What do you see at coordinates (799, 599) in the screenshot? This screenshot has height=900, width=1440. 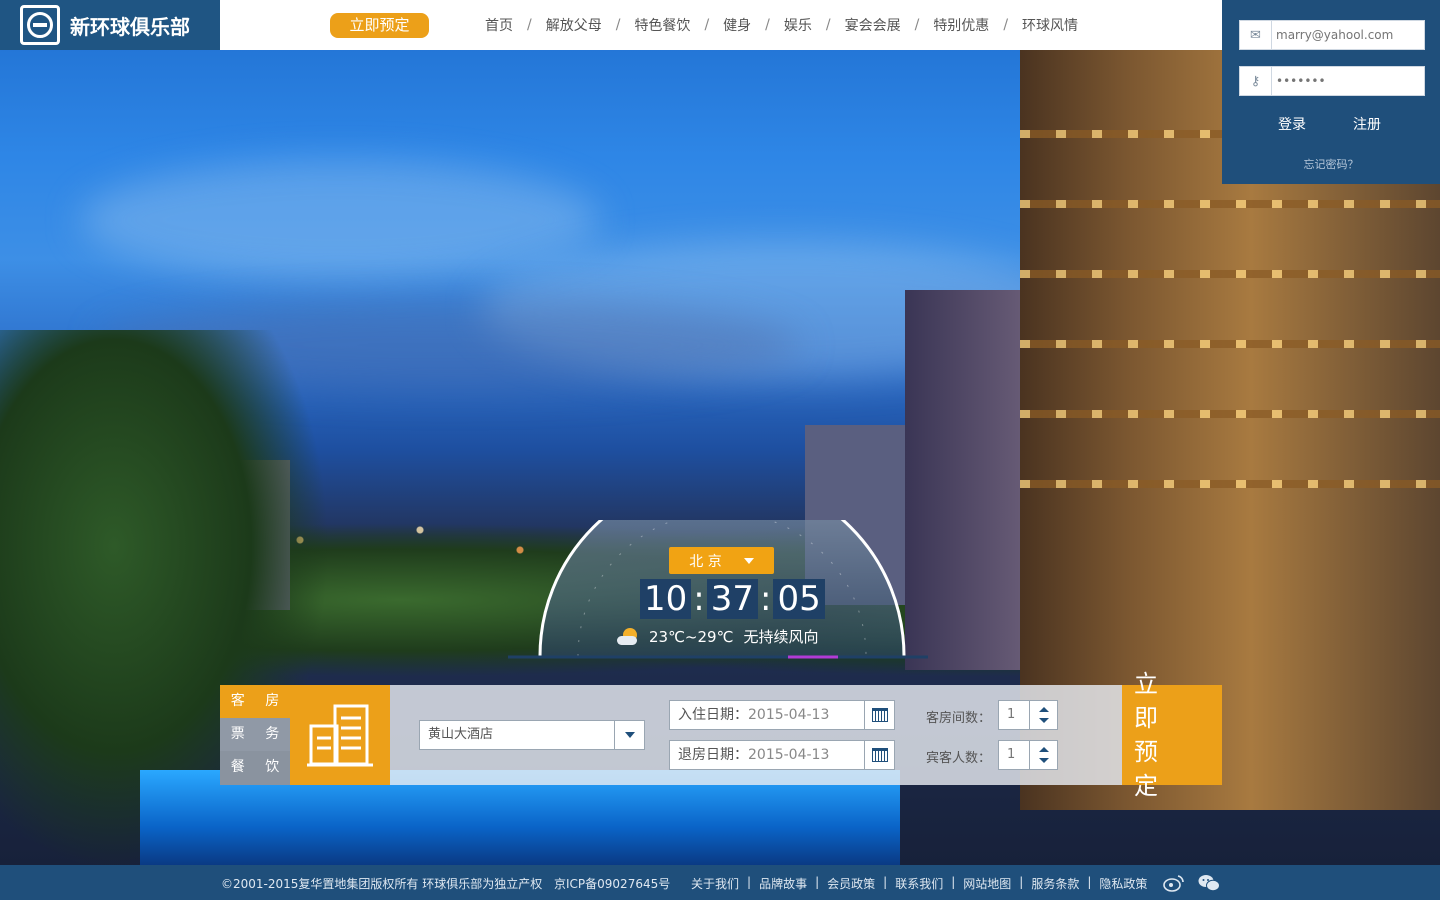 I see `clock-seconds: 05` at bounding box center [799, 599].